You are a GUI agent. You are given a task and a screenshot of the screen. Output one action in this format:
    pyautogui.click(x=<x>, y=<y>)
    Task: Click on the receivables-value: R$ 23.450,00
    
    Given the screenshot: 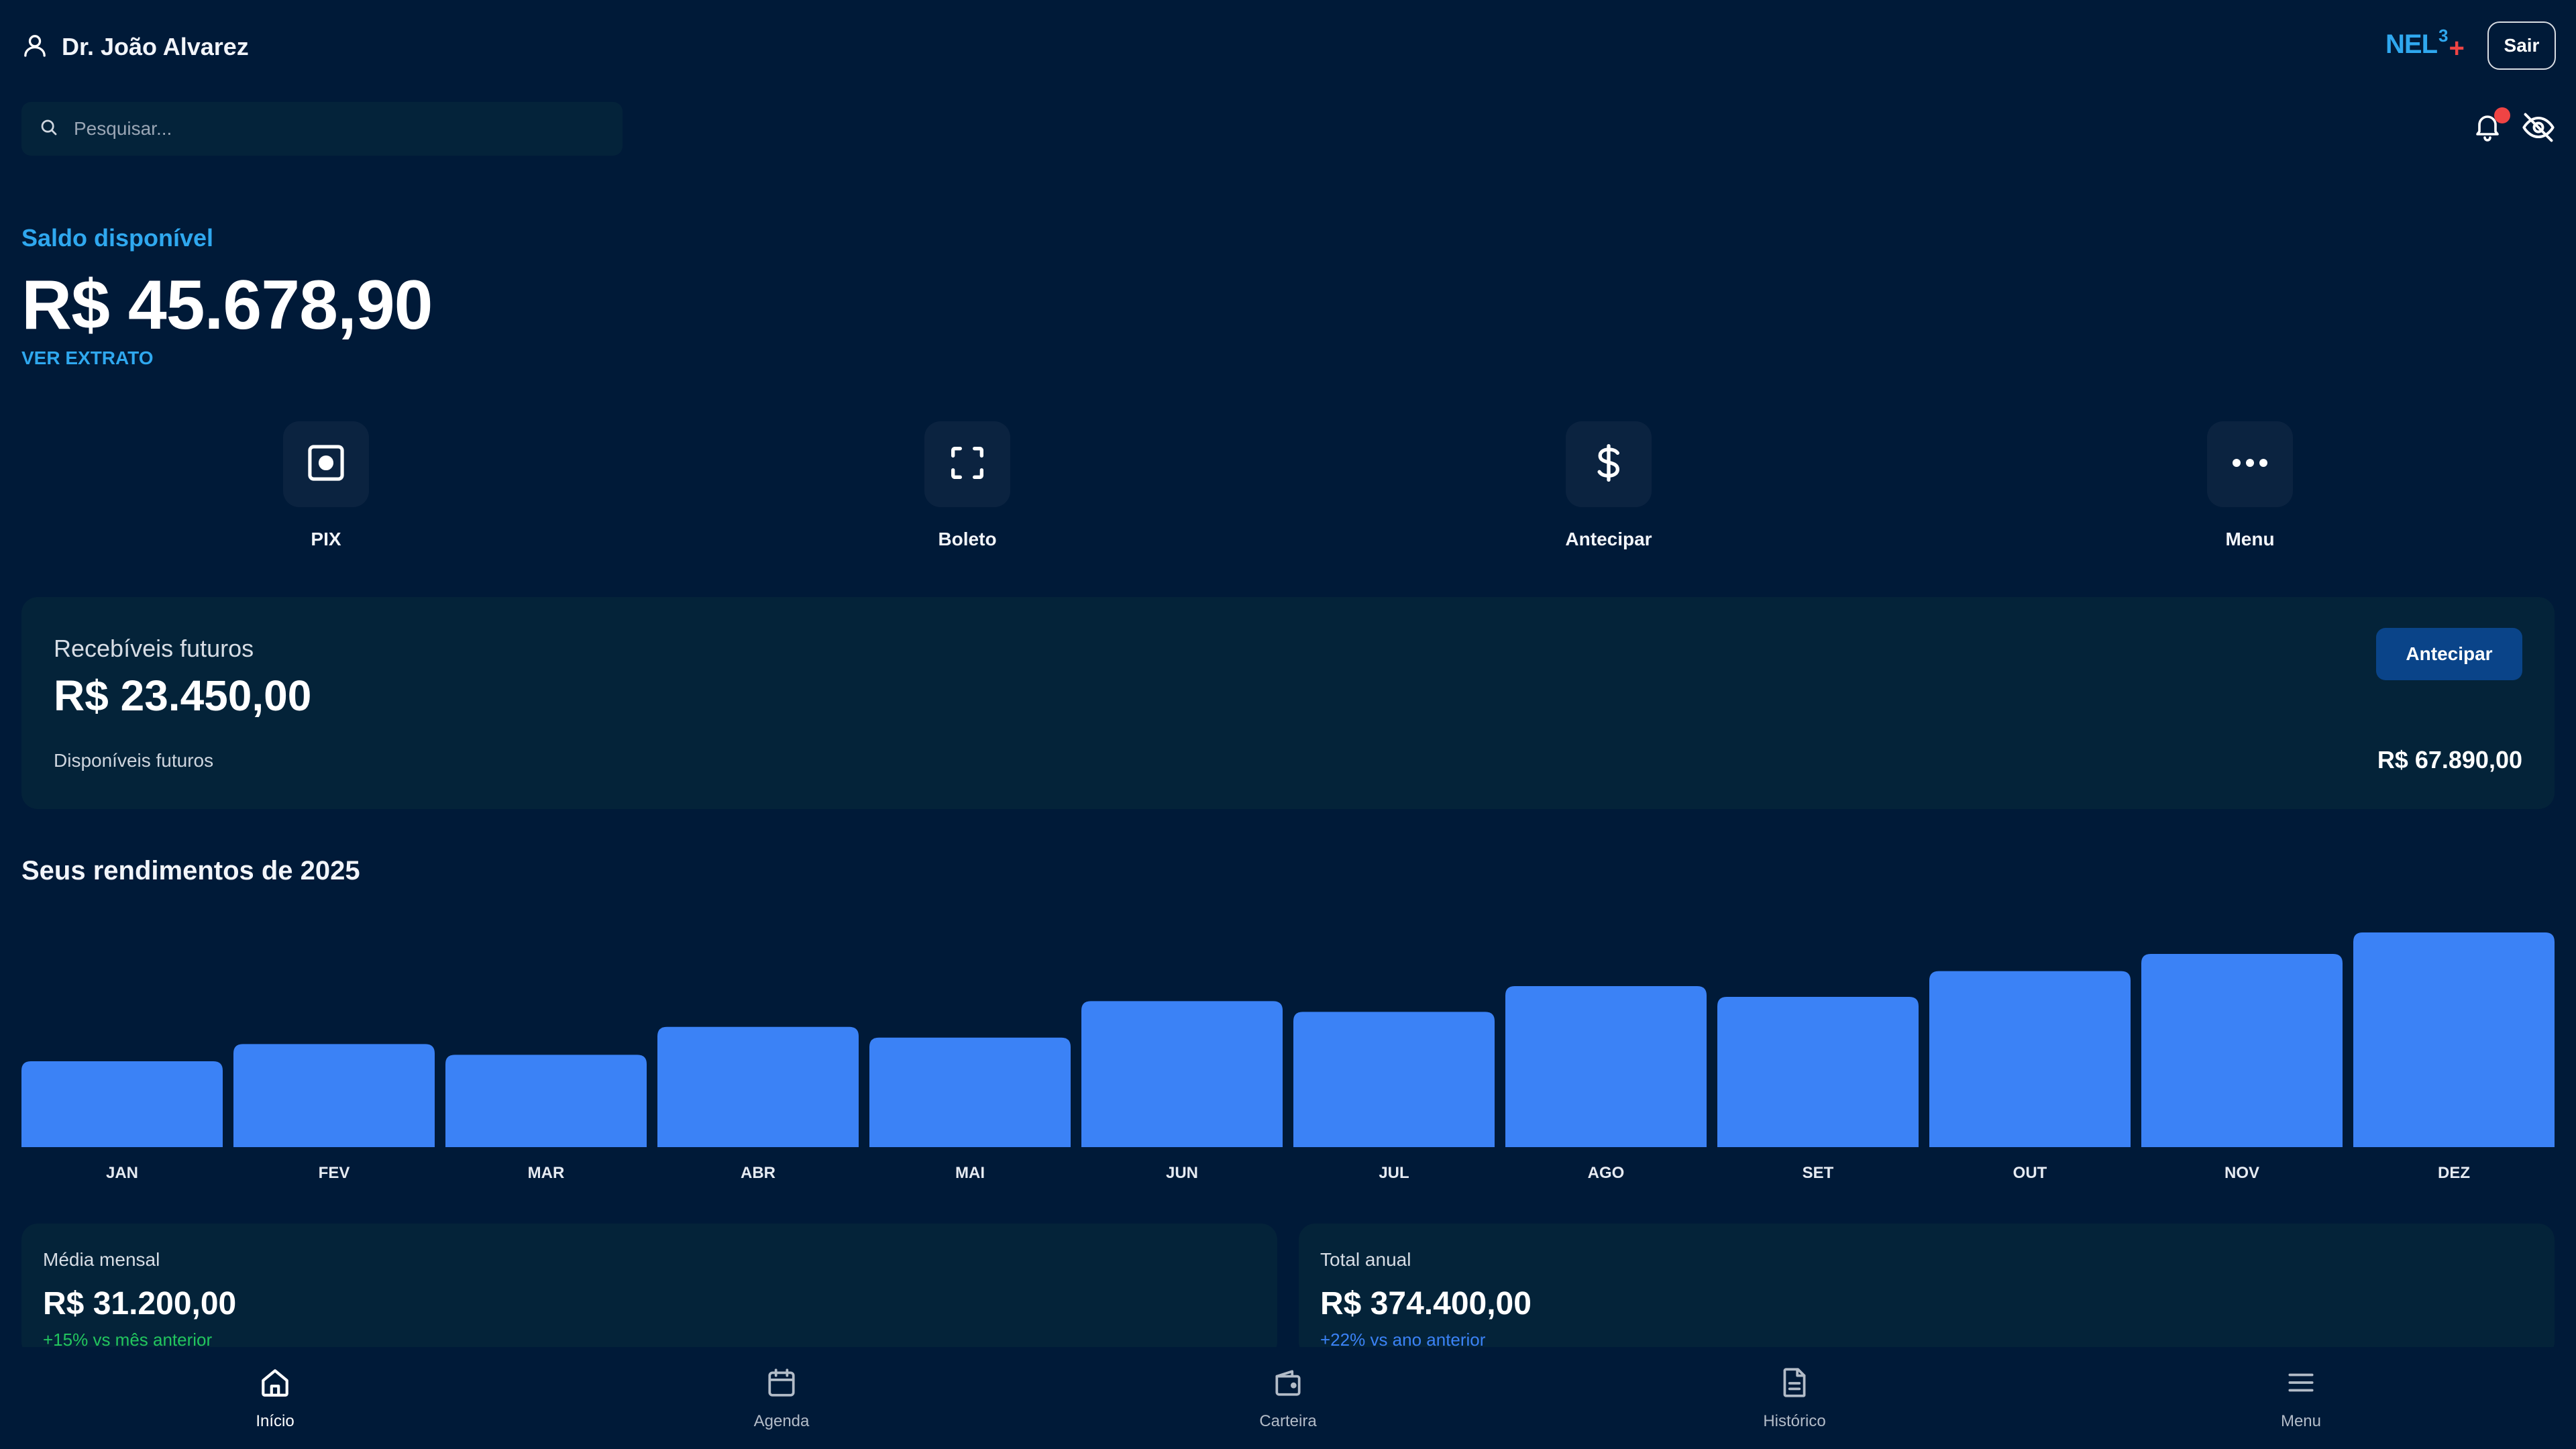 What is the action you would take?
    pyautogui.click(x=183, y=696)
    